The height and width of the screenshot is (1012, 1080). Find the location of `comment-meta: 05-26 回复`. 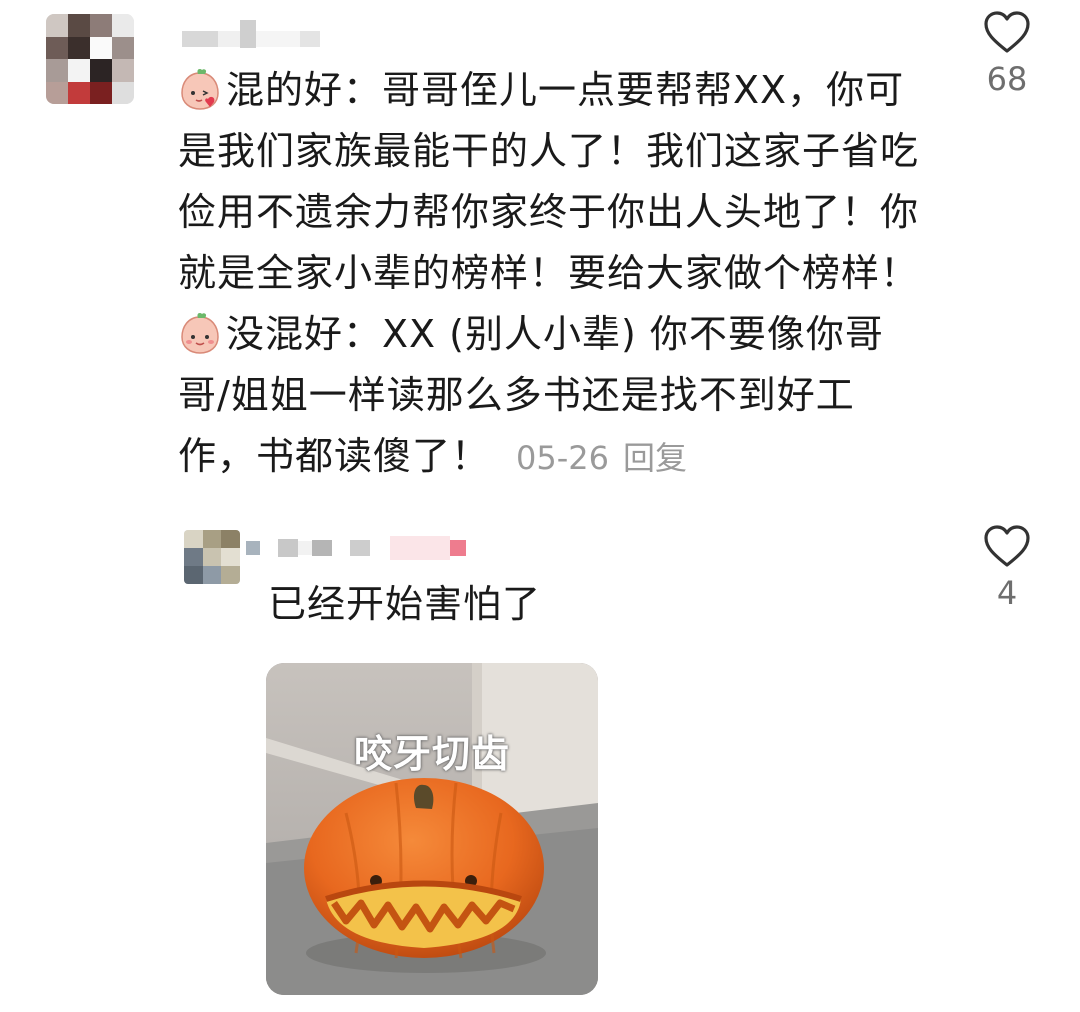

comment-meta: 05-26 回复 is located at coordinates (601, 458).